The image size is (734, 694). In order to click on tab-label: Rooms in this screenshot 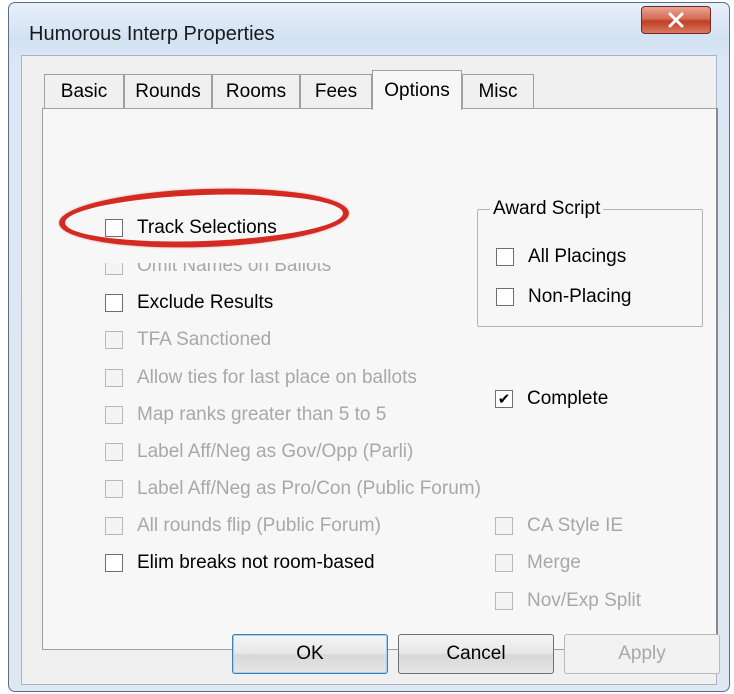, I will do `click(256, 91)`.